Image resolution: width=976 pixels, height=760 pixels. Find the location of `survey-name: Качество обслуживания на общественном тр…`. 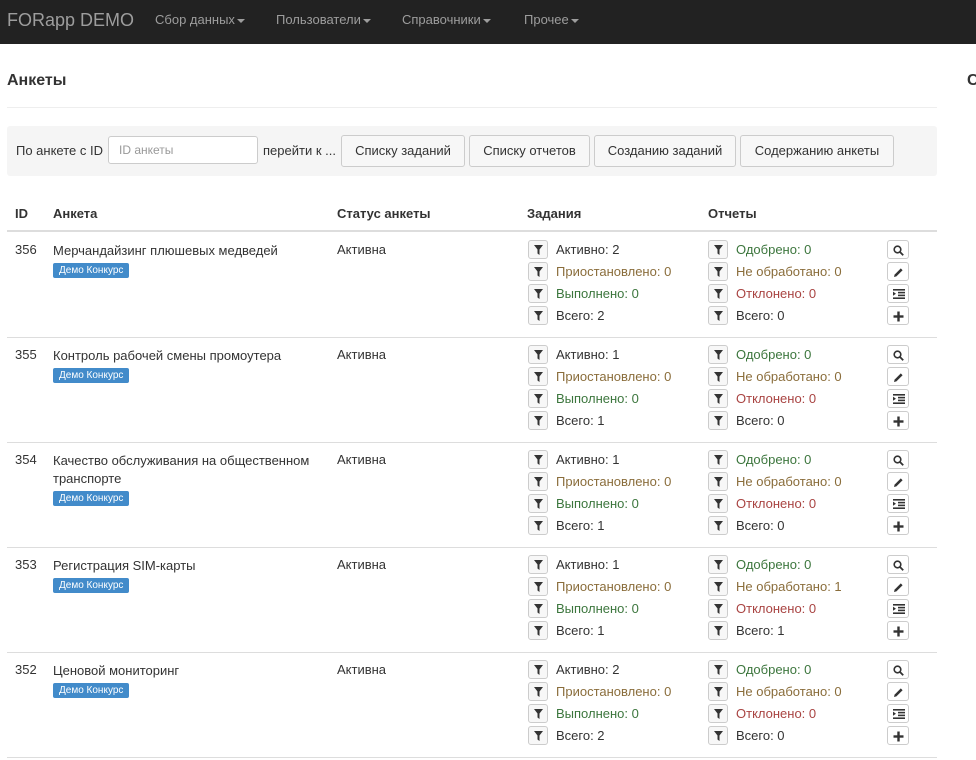

survey-name: Качество обслуживания на общественном тр… is located at coordinates (188, 470).